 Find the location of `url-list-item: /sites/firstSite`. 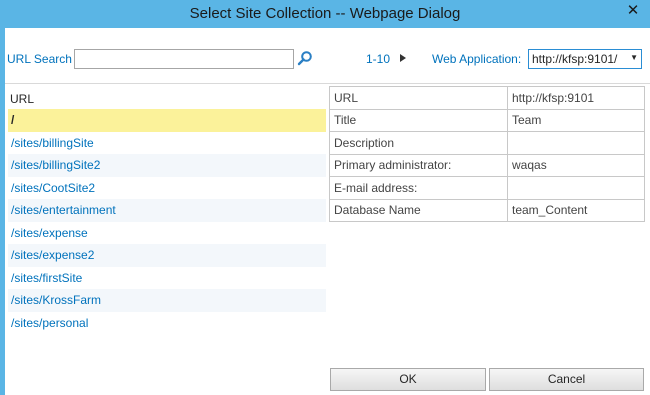

url-list-item: /sites/firstSite is located at coordinates (167, 277).